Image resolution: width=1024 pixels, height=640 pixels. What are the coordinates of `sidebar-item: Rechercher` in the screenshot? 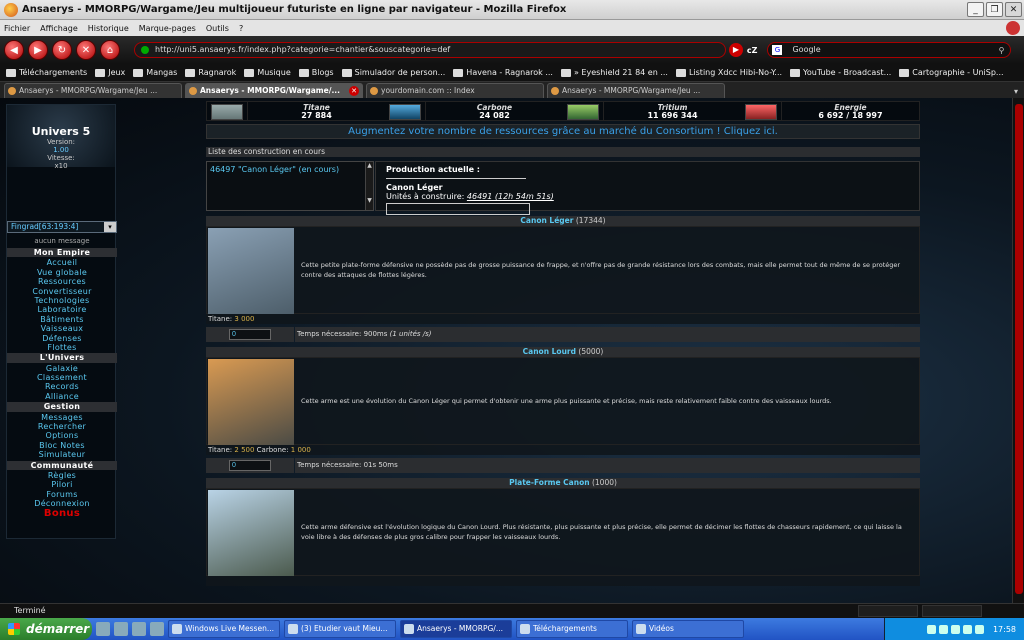 It's located at (62, 426).